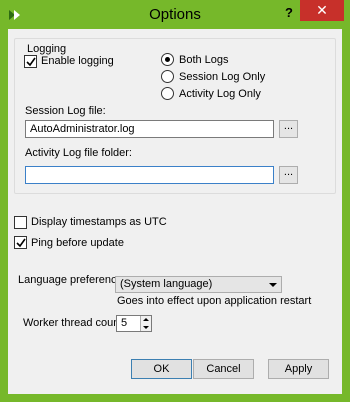  I want to click on apply-button: Apply, so click(298, 369).